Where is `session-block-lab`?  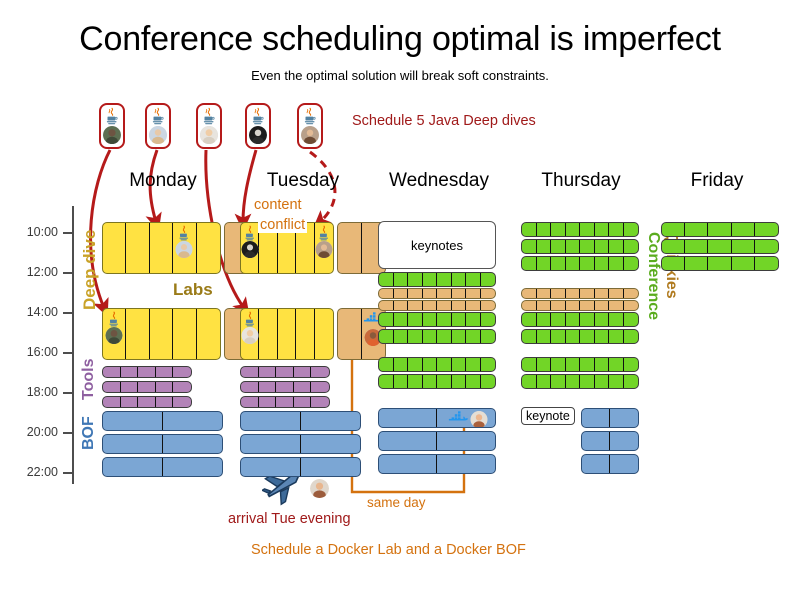 session-block-lab is located at coordinates (437, 293).